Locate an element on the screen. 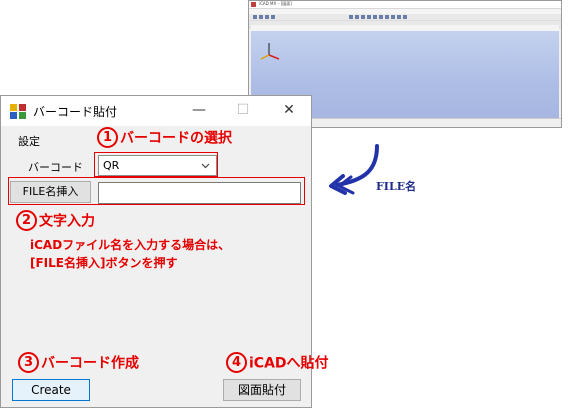  step2-text: 文字入力 is located at coordinates (67, 221).